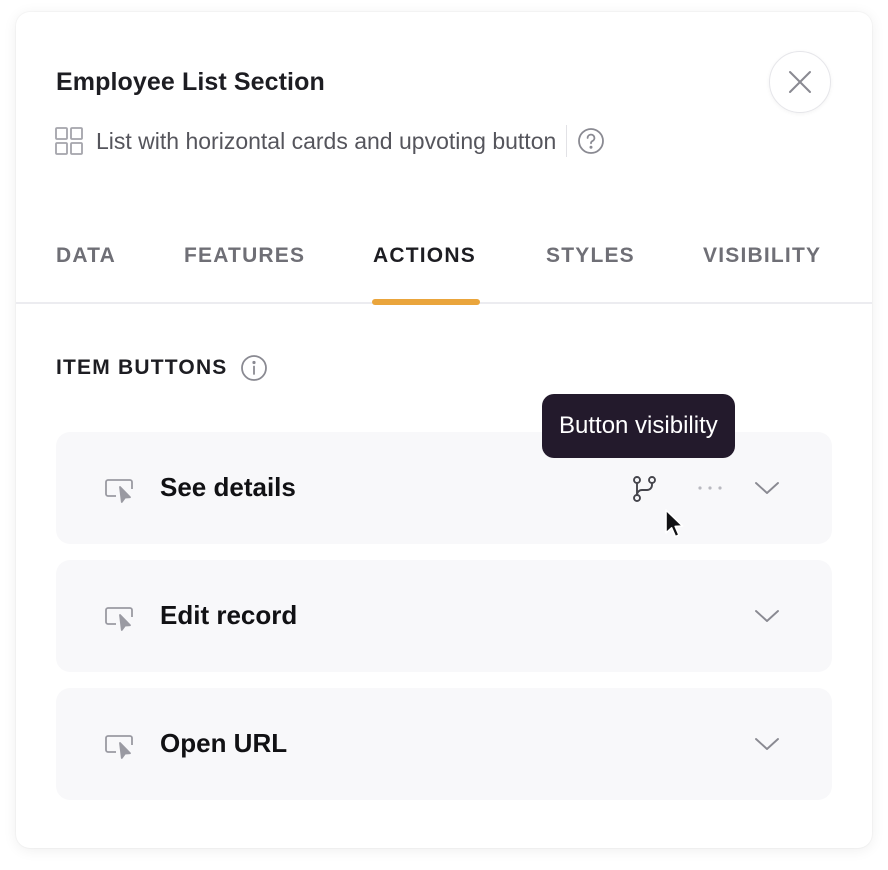 The width and height of the screenshot is (888, 870). I want to click on item-button-label: Open URL, so click(224, 743).